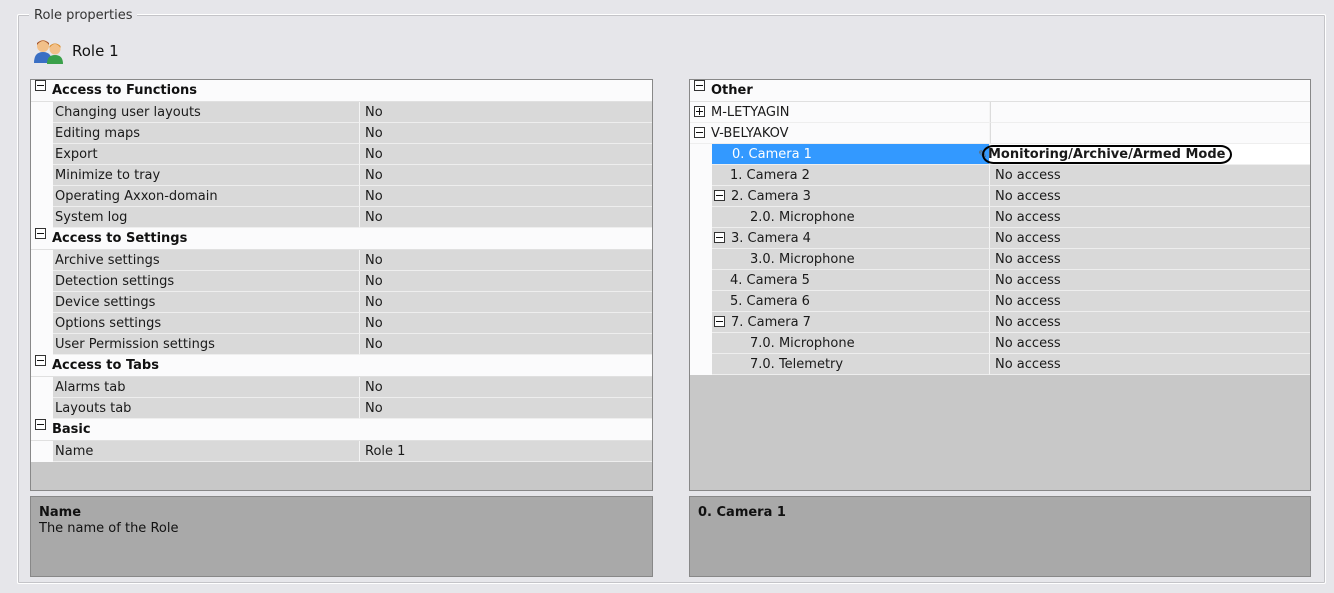 Image resolution: width=1334 pixels, height=593 pixels. What do you see at coordinates (206, 323) in the screenshot?
I see `property-name: Options settings` at bounding box center [206, 323].